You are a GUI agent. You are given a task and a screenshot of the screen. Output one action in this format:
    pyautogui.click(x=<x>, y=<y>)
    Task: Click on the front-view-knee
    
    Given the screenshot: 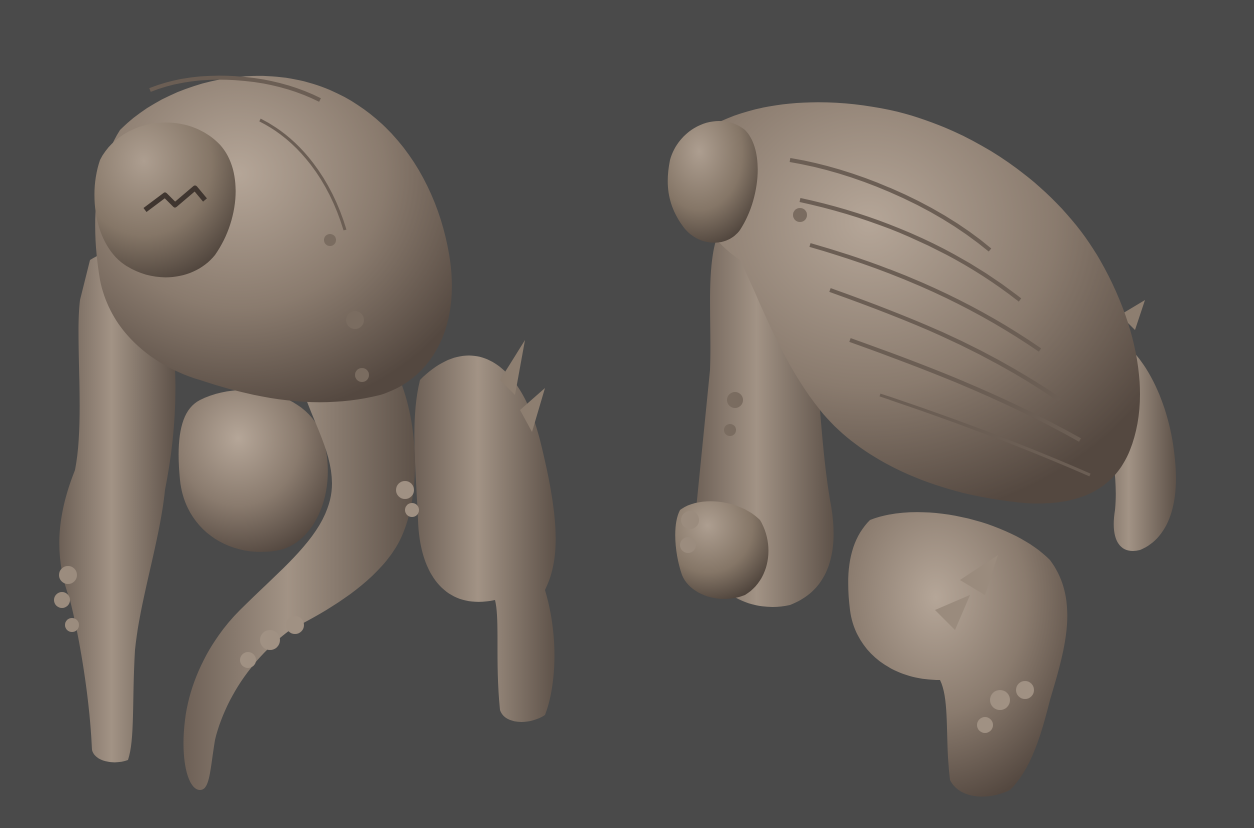 What is the action you would take?
    pyautogui.click(x=253, y=471)
    